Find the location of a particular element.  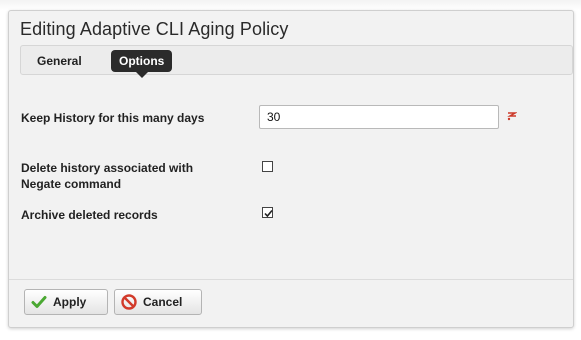

archive-deleted-checkbox is located at coordinates (267, 212).